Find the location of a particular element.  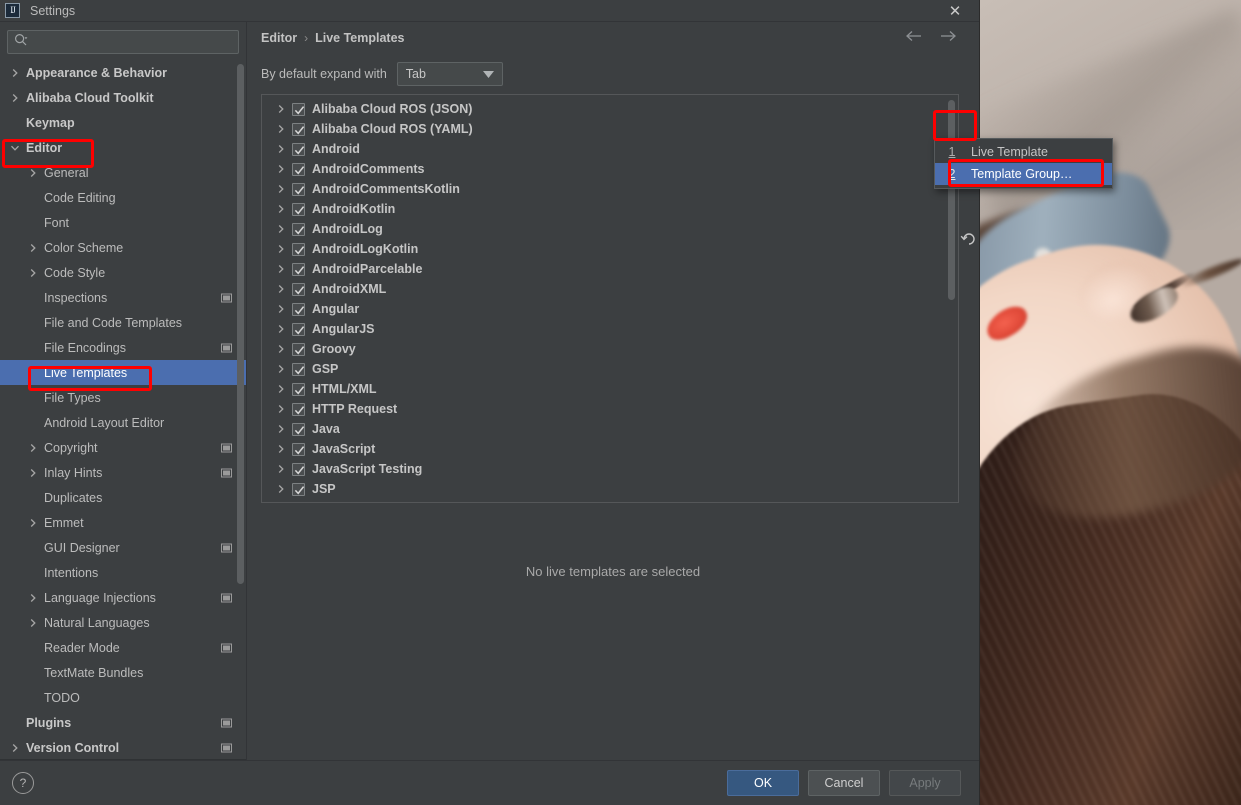

sidebar-item-file-encodings: File Encodings is located at coordinates (123, 347).